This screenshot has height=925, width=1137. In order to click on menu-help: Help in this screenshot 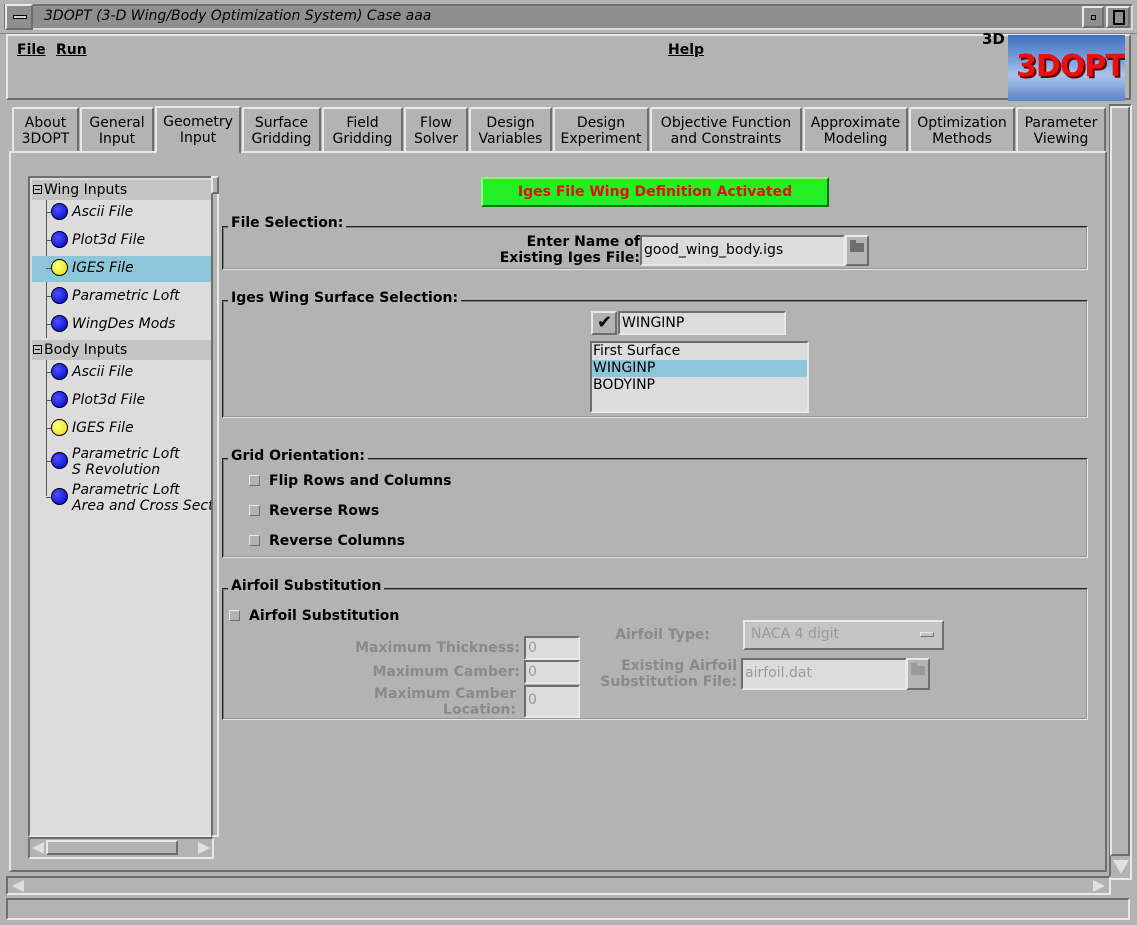, I will do `click(686, 50)`.